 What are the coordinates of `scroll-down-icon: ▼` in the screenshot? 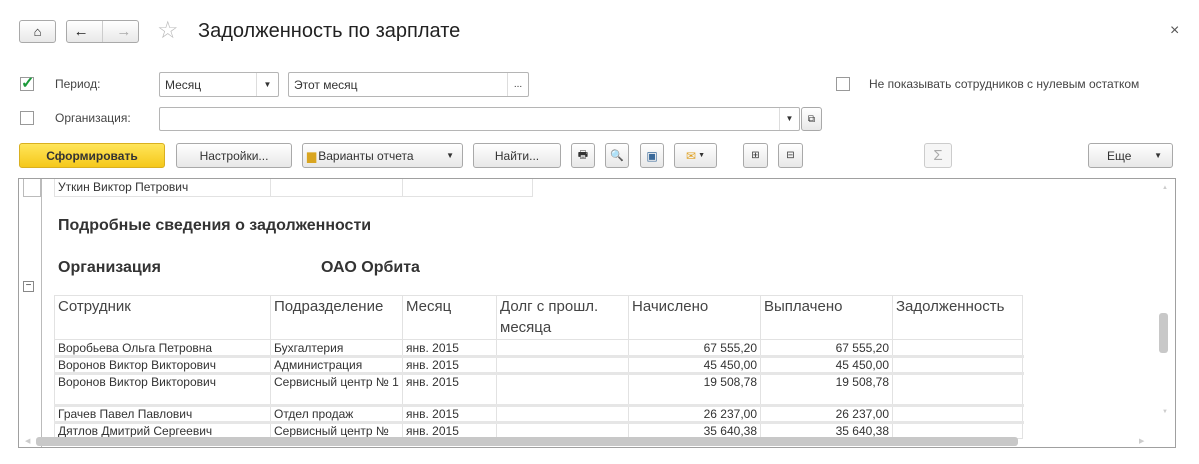 It's located at (1165, 412).